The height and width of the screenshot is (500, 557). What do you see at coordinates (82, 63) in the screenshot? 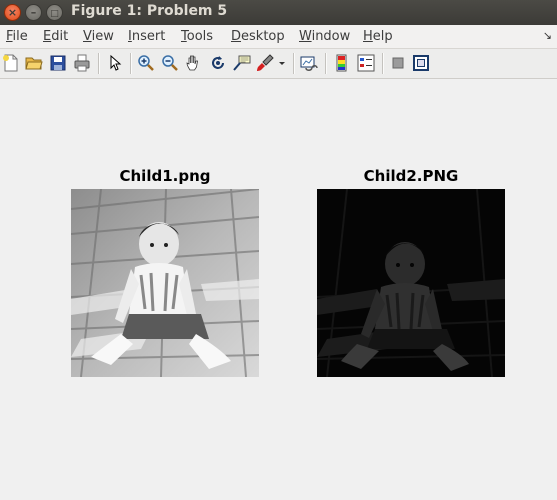
I see `print-figure-icon` at bounding box center [82, 63].